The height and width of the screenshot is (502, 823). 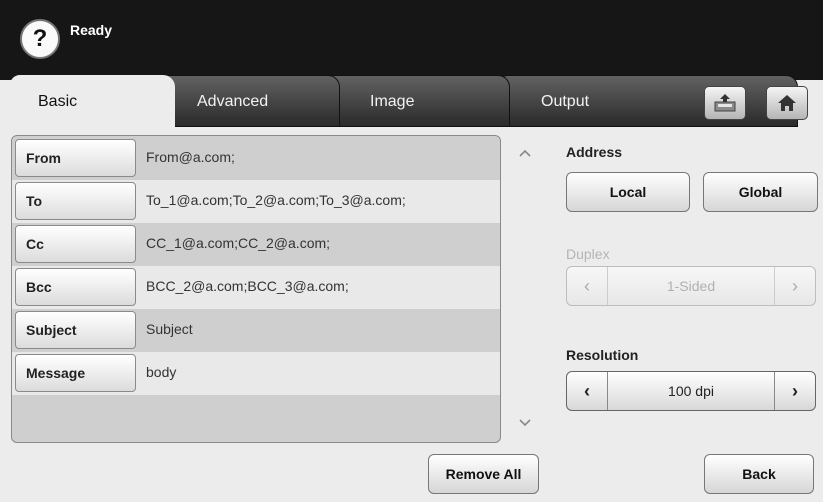 I want to click on remove-all-button: Remove All, so click(x=483, y=474).